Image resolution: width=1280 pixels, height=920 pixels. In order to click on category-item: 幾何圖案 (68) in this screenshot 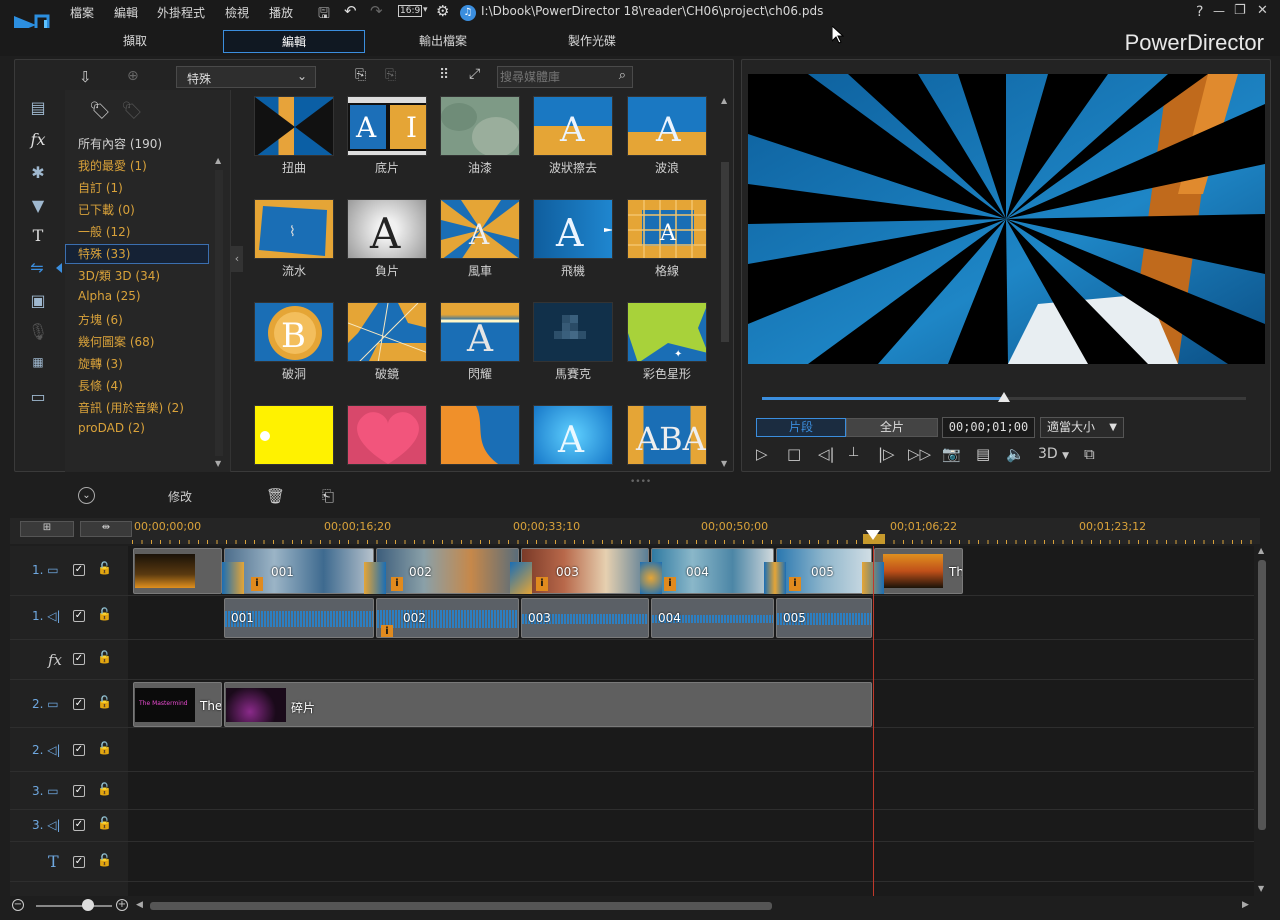, I will do `click(116, 341)`.